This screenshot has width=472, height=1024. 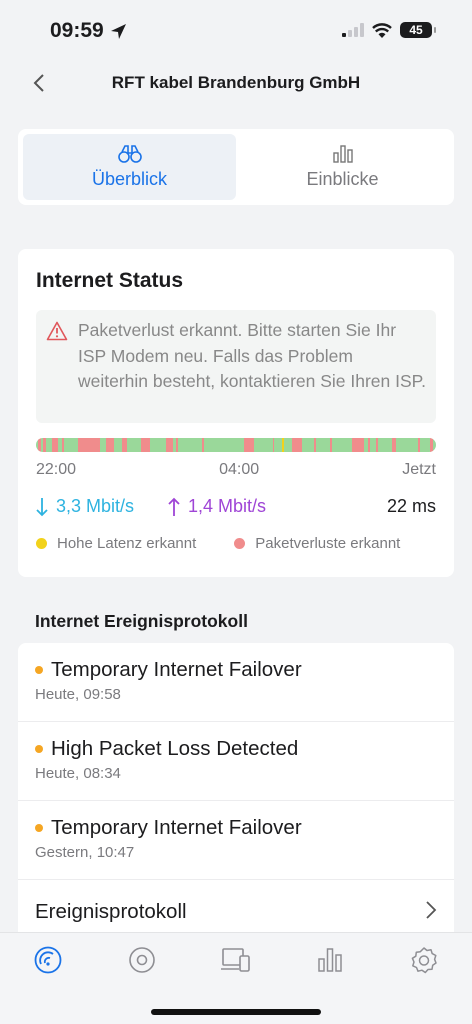 I want to click on latency-marker, so click(x=282, y=445).